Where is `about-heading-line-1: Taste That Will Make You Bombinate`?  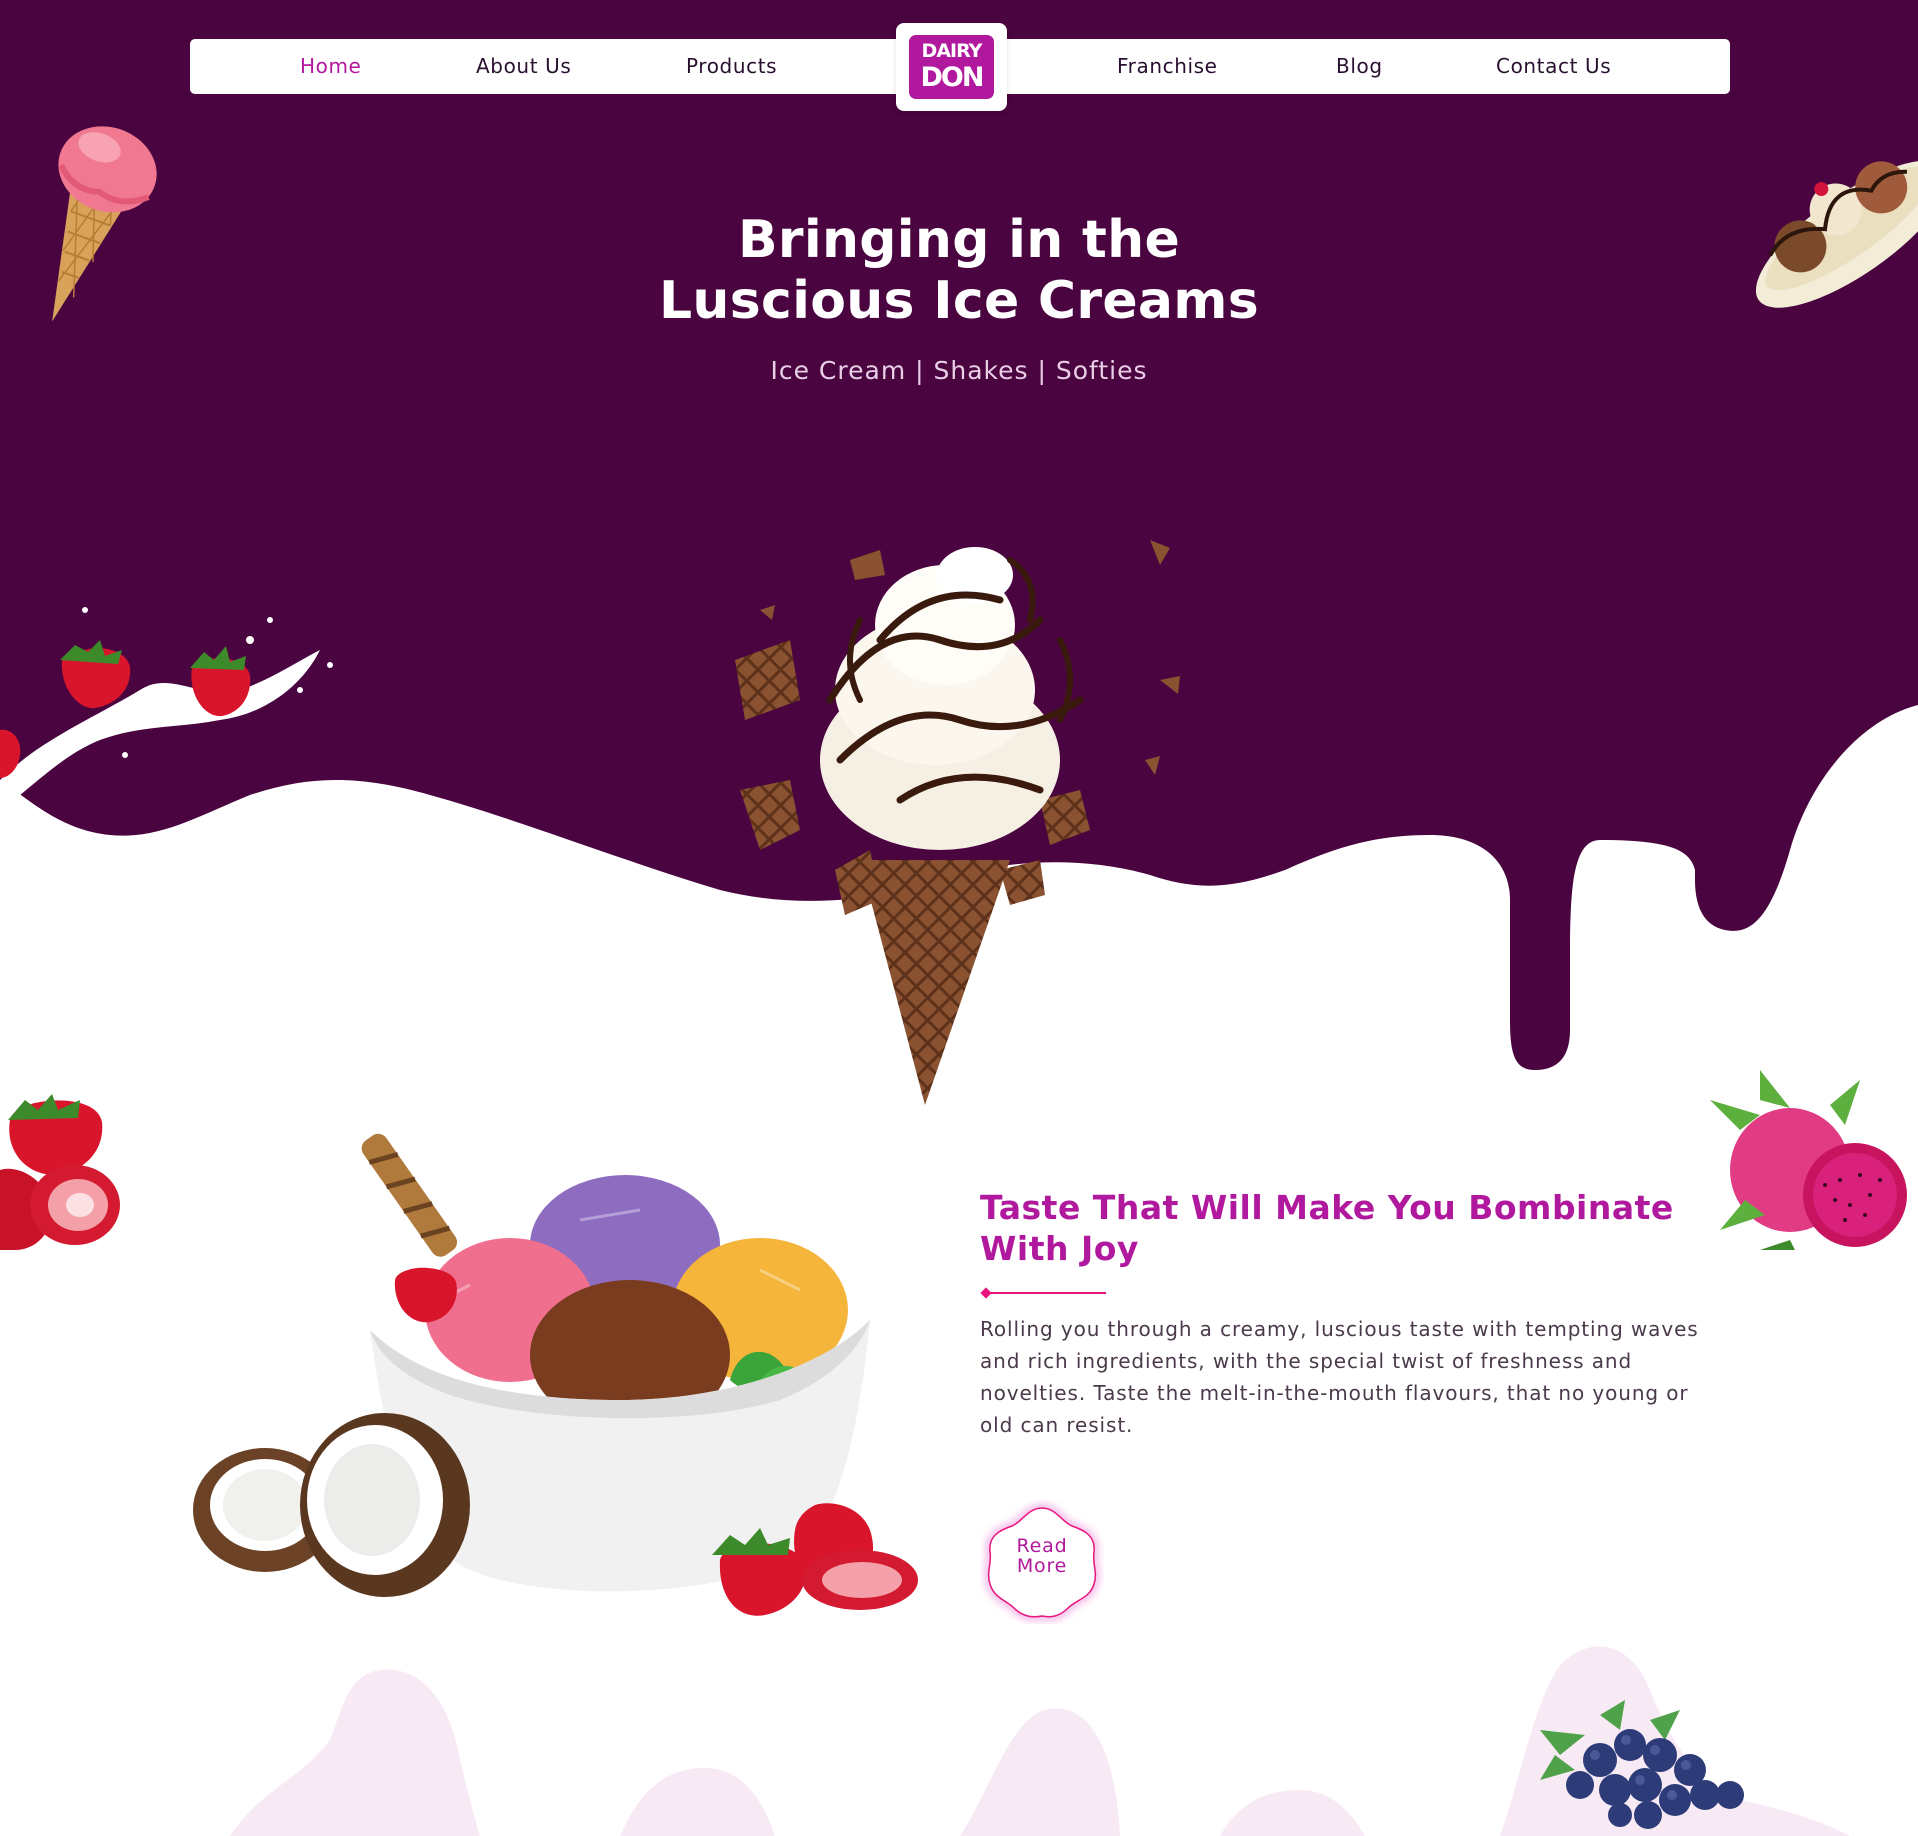 about-heading-line-1: Taste That Will Make You Bombinate is located at coordinates (1327, 1207).